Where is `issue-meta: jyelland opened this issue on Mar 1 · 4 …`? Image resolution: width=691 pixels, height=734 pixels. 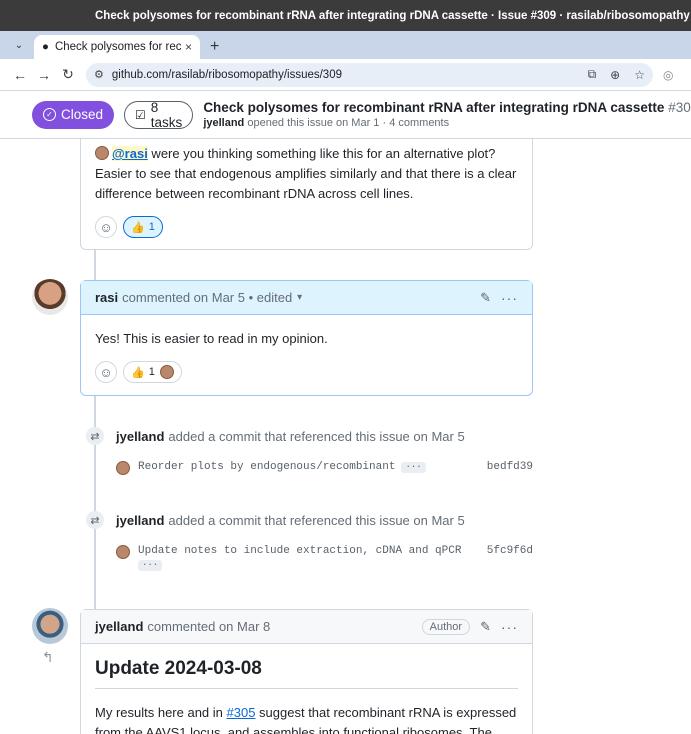
issue-meta: jyelland opened this issue on Mar 1 · 4 … is located at coordinates (326, 123).